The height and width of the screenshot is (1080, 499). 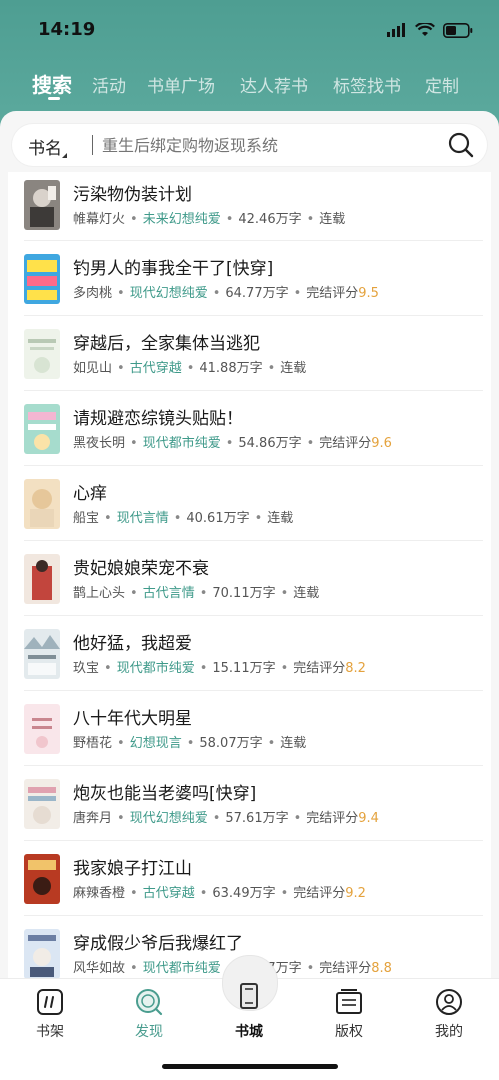 I want to click on profile-icon, so click(x=449, y=1002).